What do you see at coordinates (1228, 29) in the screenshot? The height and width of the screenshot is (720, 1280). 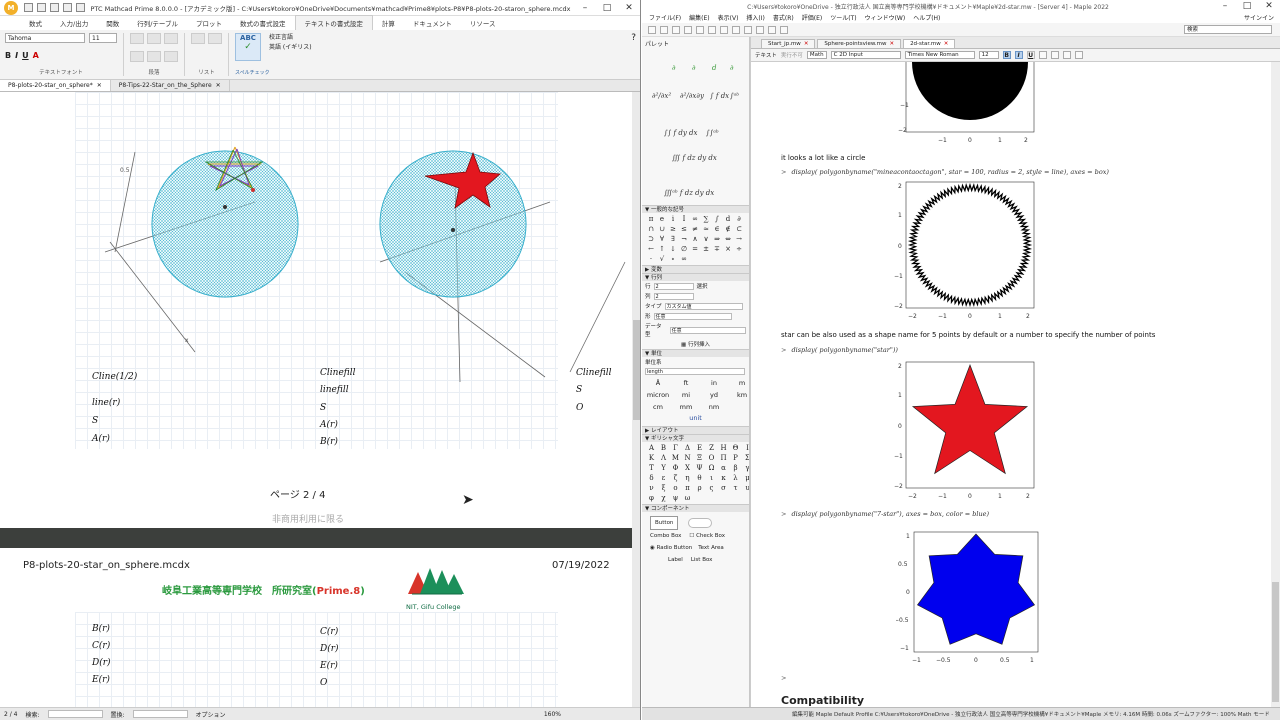 I see `search-input: 検索` at bounding box center [1228, 29].